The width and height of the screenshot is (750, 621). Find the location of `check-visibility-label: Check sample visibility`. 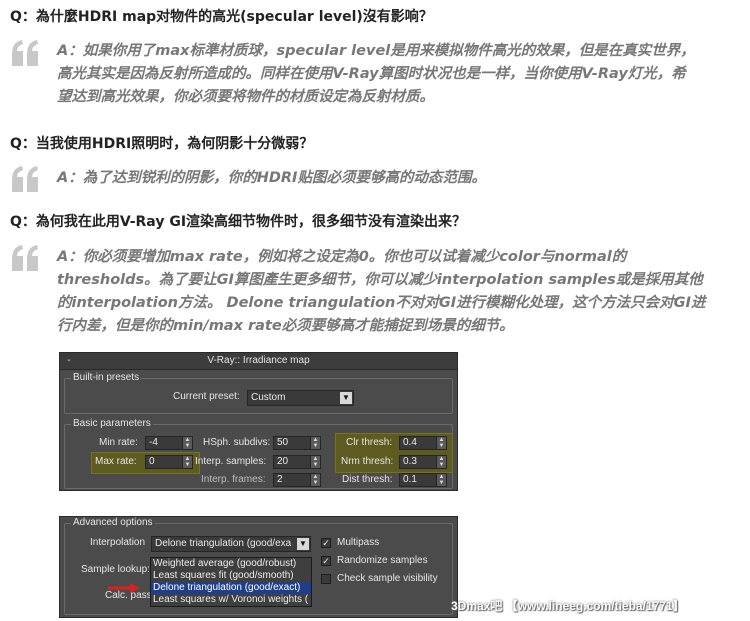

check-visibility-label: Check sample visibility is located at coordinates (387, 578).